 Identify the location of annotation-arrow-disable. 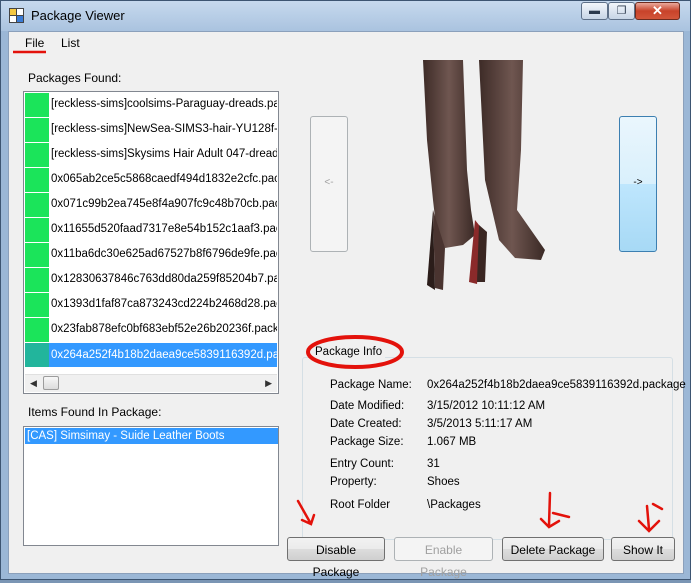
(306, 512).